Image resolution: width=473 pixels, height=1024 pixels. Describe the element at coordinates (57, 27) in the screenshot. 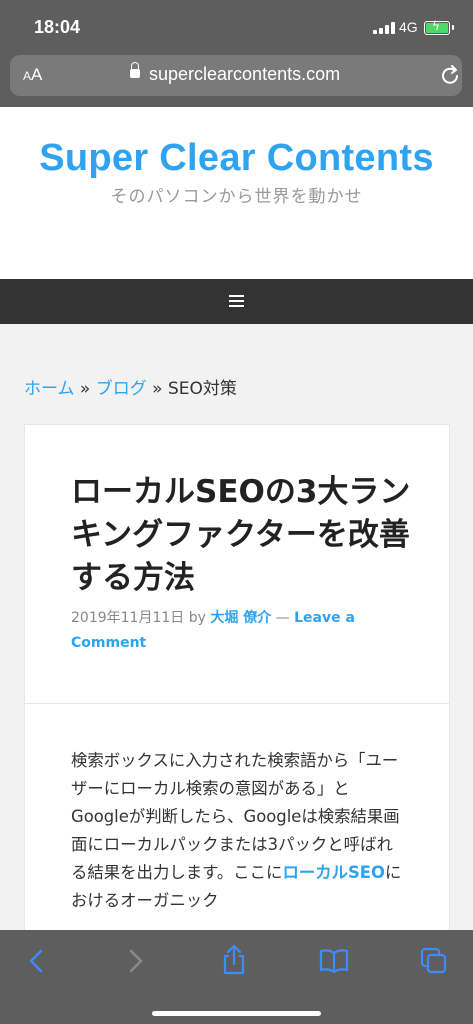

I see `clock: 18:04` at that location.